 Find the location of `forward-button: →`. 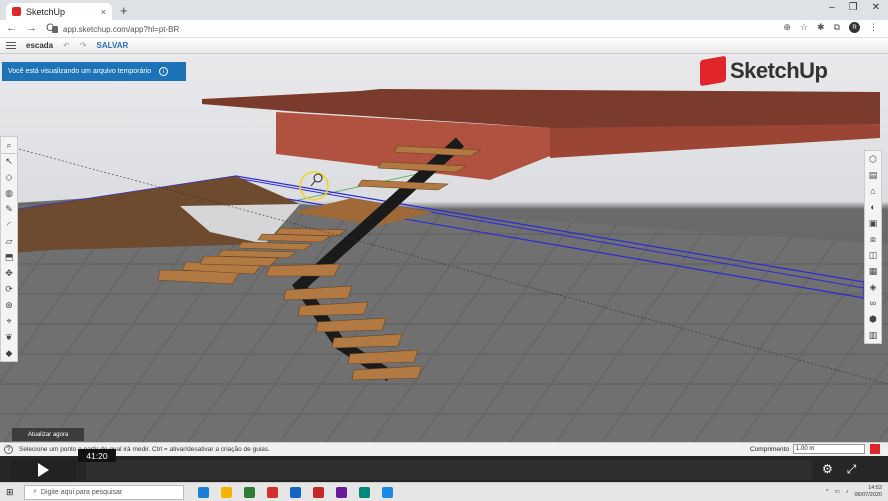

forward-button: → is located at coordinates (31, 28).